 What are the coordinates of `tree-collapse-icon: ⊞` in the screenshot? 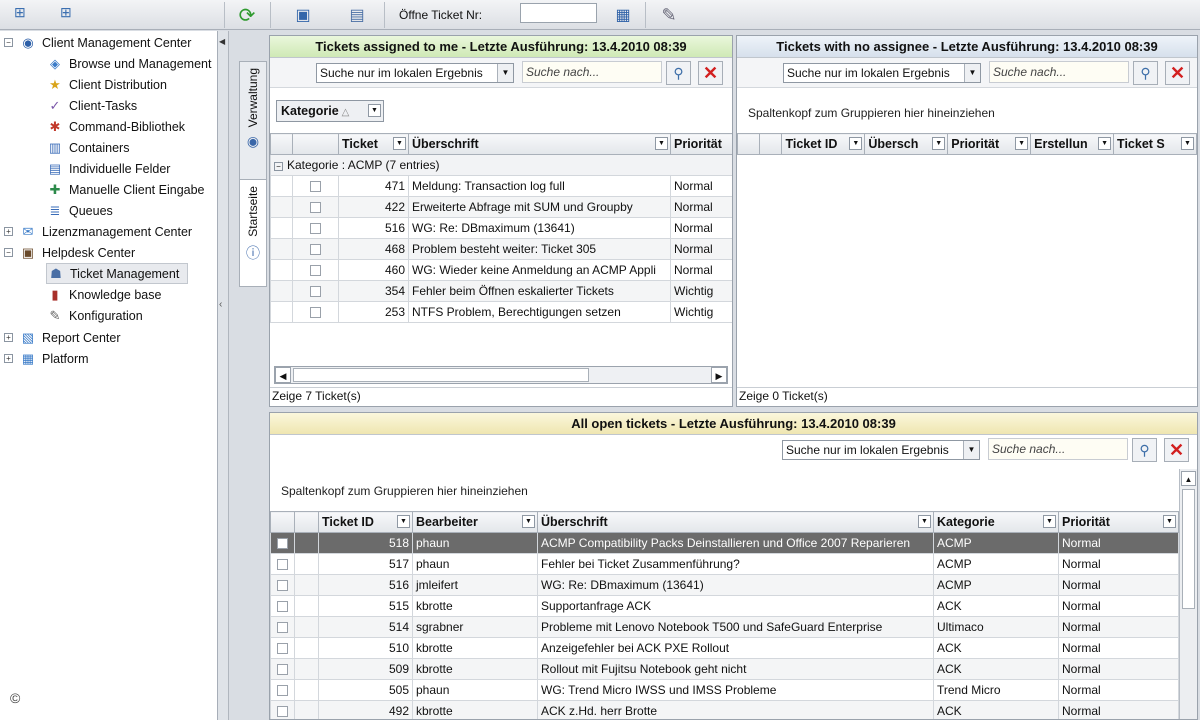 It's located at (66, 12).